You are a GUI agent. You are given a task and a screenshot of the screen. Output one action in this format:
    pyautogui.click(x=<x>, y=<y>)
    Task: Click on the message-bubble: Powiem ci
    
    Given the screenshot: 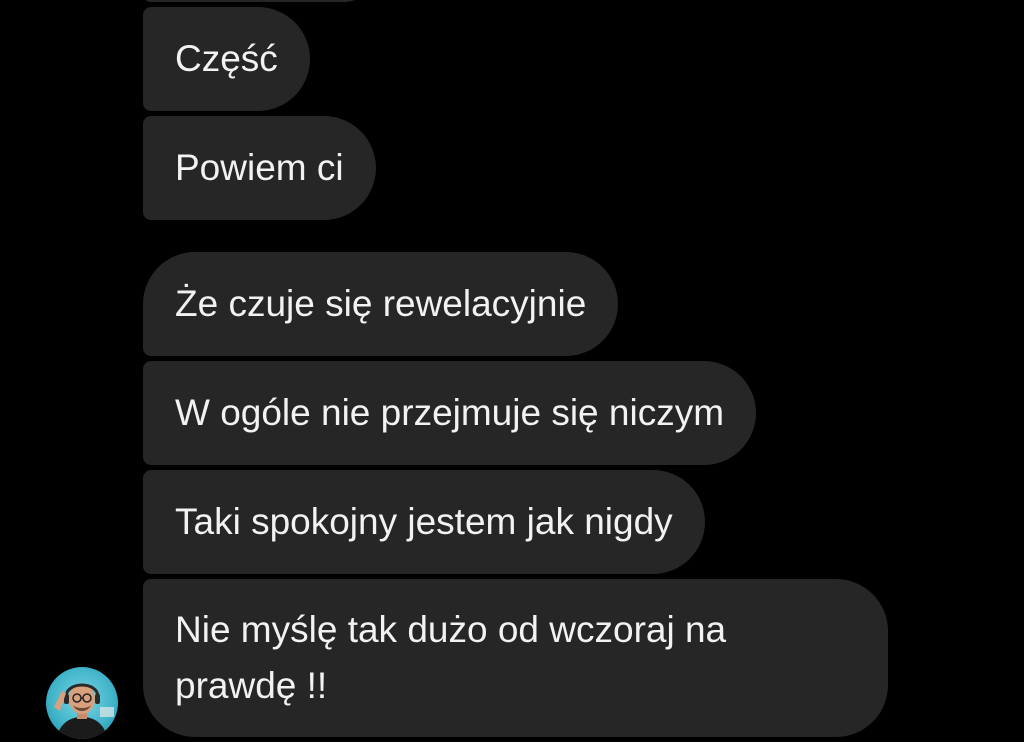 What is the action you would take?
    pyautogui.click(x=259, y=168)
    